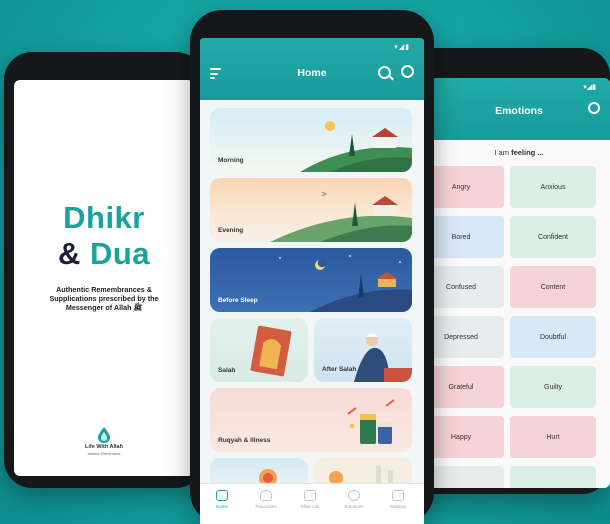 The image size is (610, 524). Describe the element at coordinates (104, 453) in the screenshot. I see `brand-subtitle: Islamic Reminders` at that location.